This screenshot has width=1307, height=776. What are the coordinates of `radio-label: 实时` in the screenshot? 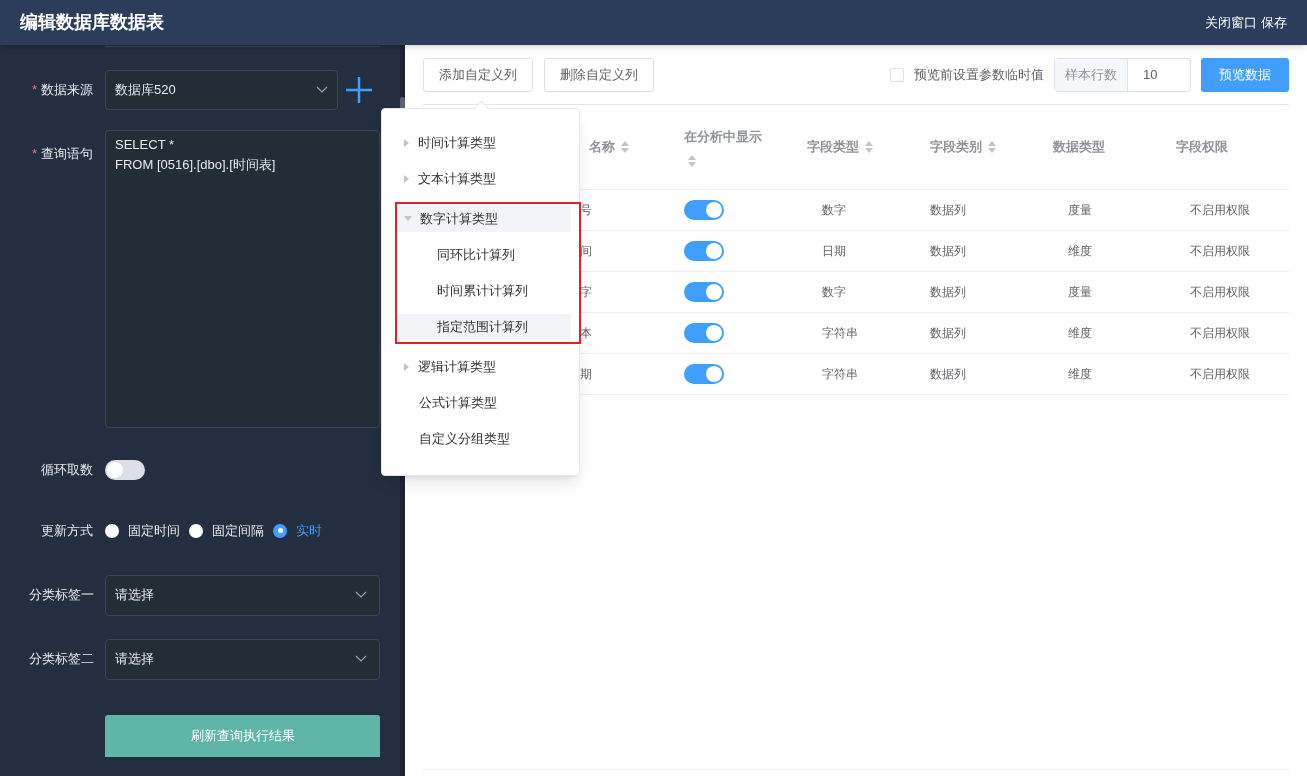 It's located at (309, 531).